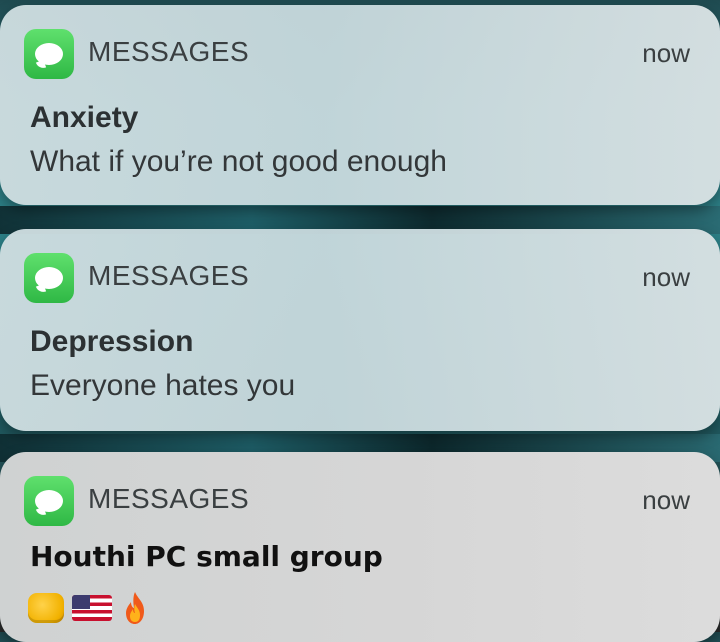 This screenshot has width=720, height=642. I want to click on notification-emoji-row, so click(89, 608).